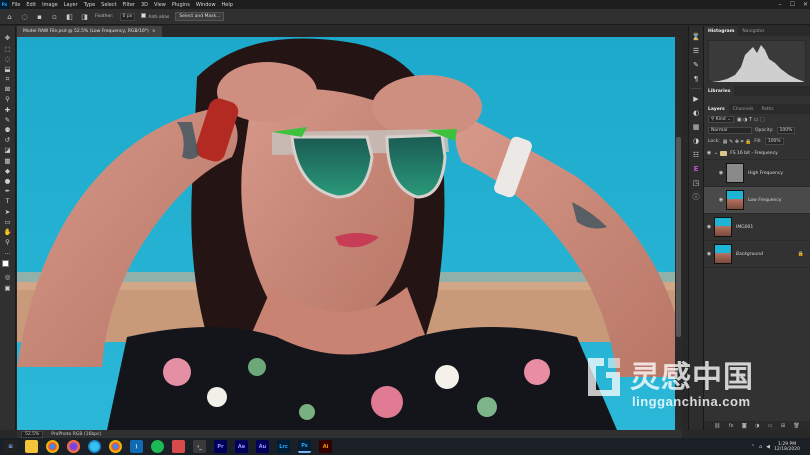 The width and height of the screenshot is (810, 455). What do you see at coordinates (155, 16) in the screenshot?
I see `antialias-checkbox: Anti-alias` at bounding box center [155, 16].